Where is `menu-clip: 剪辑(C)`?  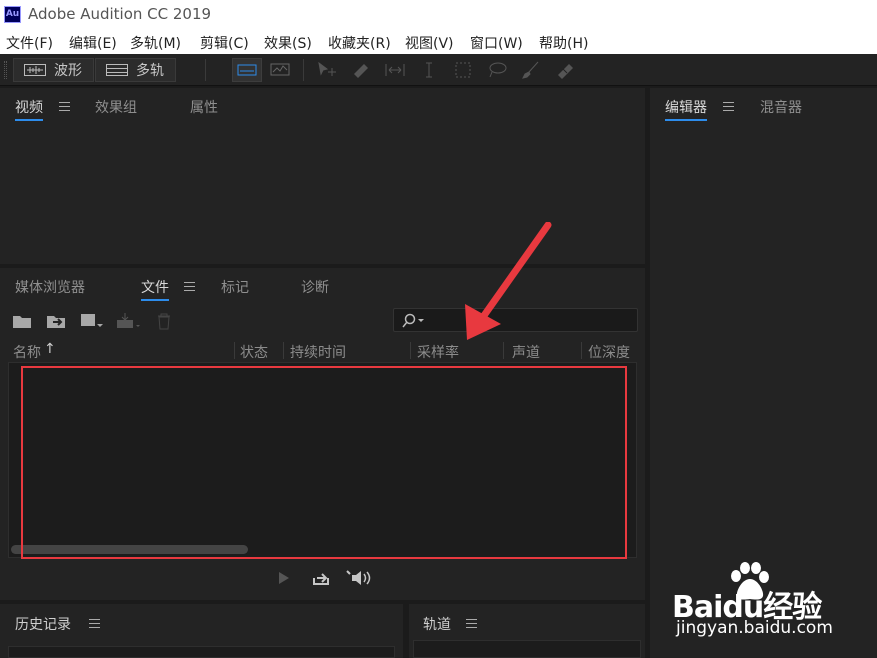
menu-clip: 剪辑(C) is located at coordinates (224, 43).